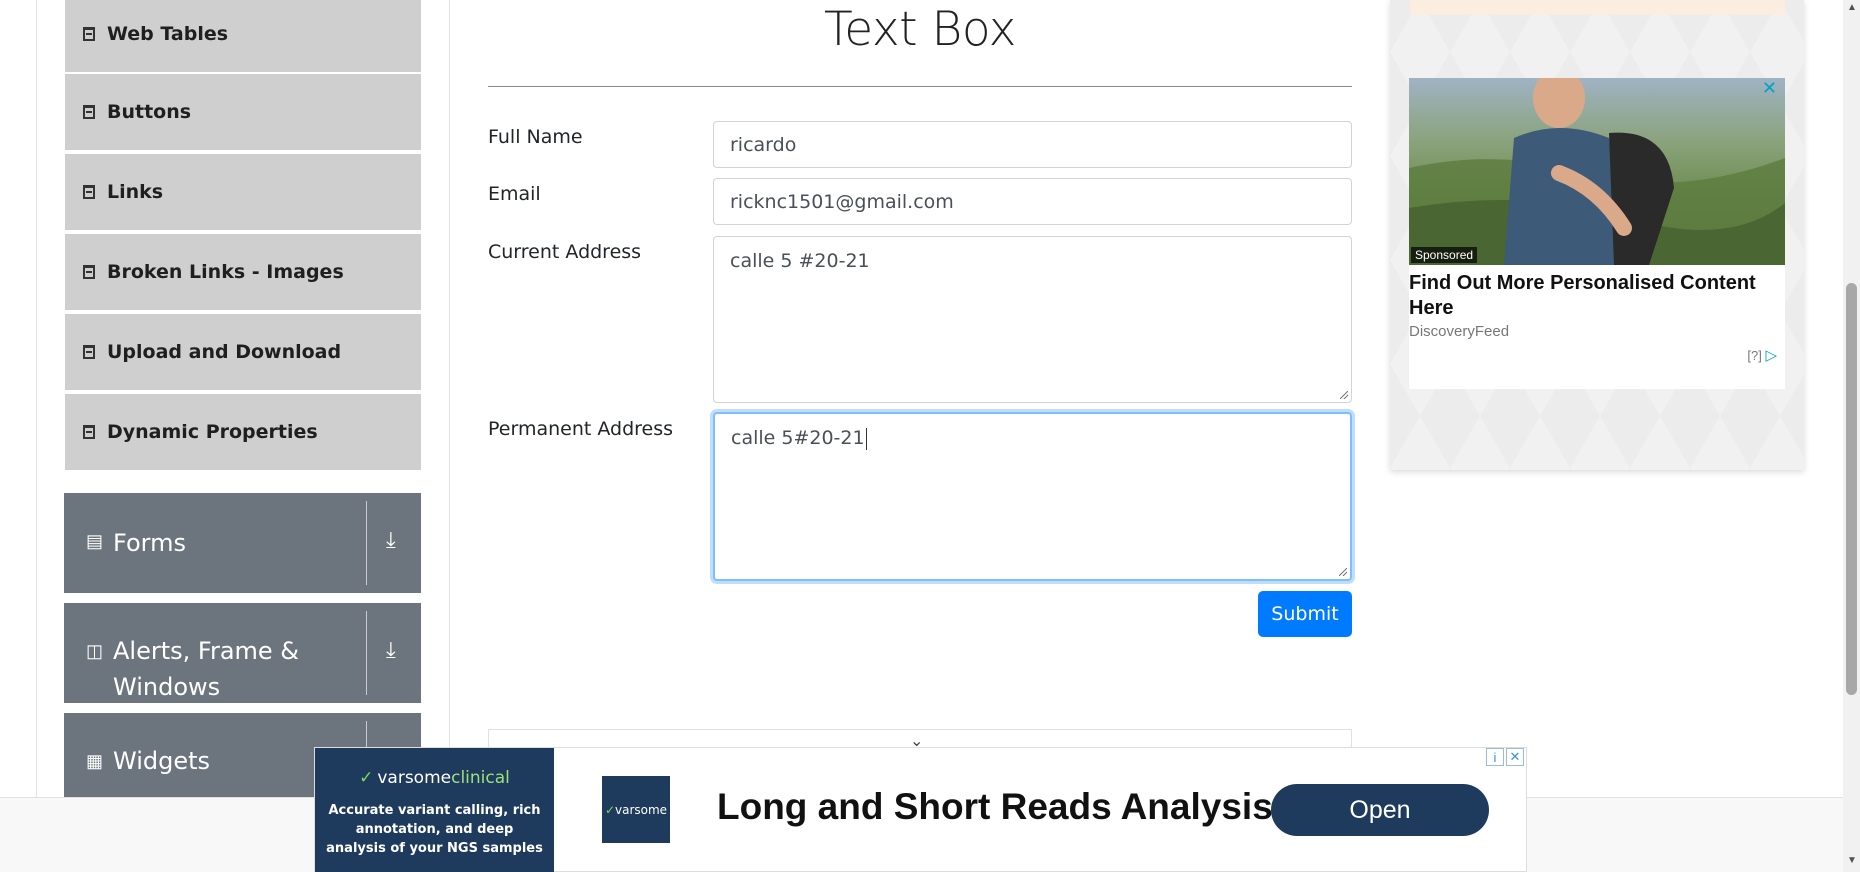  What do you see at coordinates (1771, 355) in the screenshot?
I see `adchoices-icon: ▷` at bounding box center [1771, 355].